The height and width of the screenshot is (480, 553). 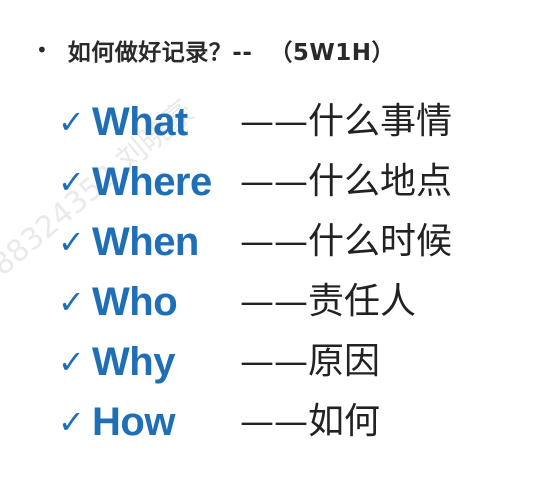 What do you see at coordinates (362, 301) in the screenshot?
I see `item-meaning: 责任人` at bounding box center [362, 301].